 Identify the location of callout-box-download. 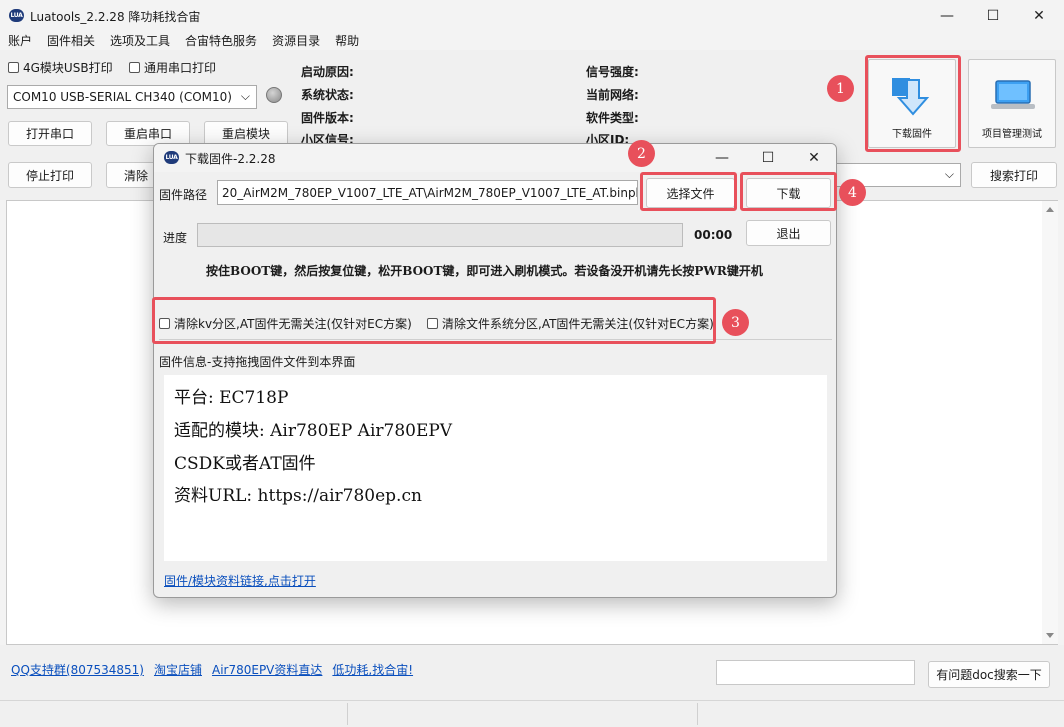
(788, 191).